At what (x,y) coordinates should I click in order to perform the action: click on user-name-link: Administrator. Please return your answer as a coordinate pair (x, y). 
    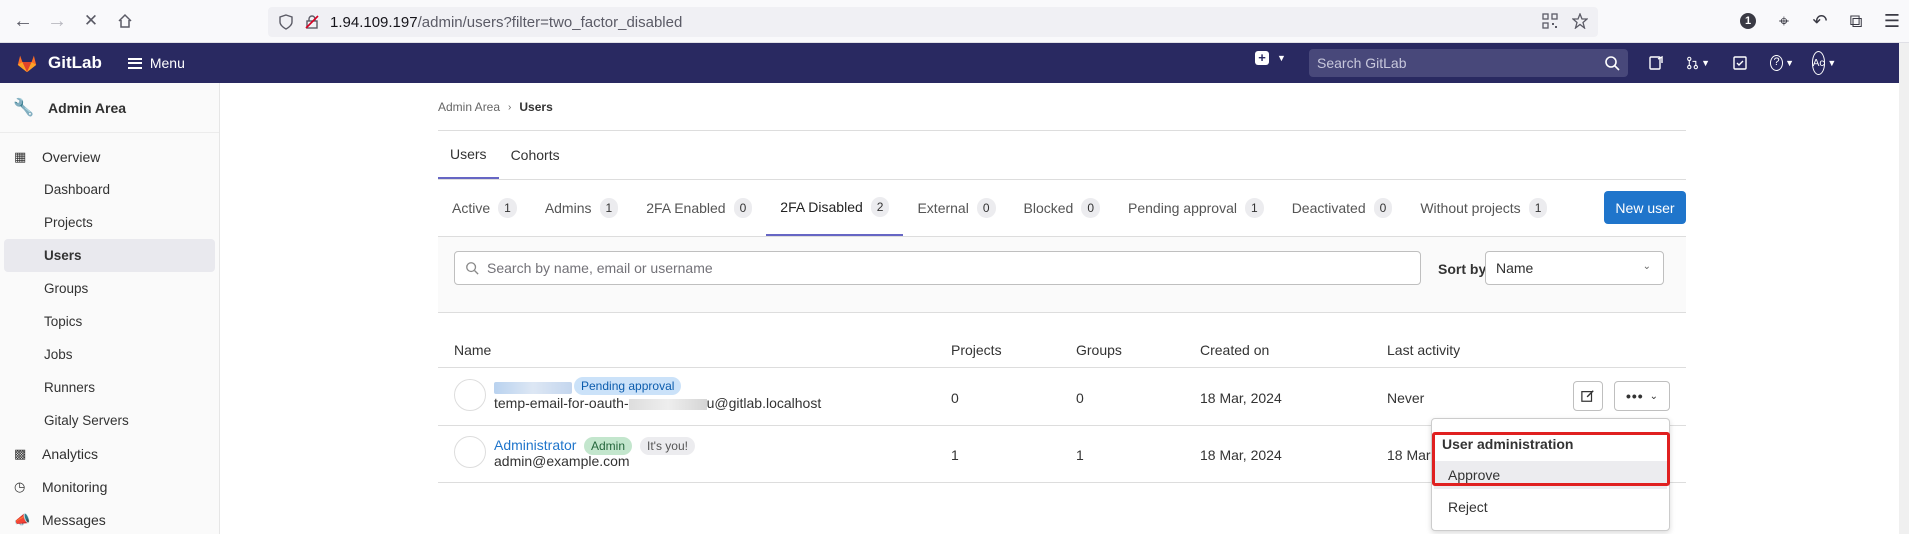
    Looking at the image, I should click on (535, 445).